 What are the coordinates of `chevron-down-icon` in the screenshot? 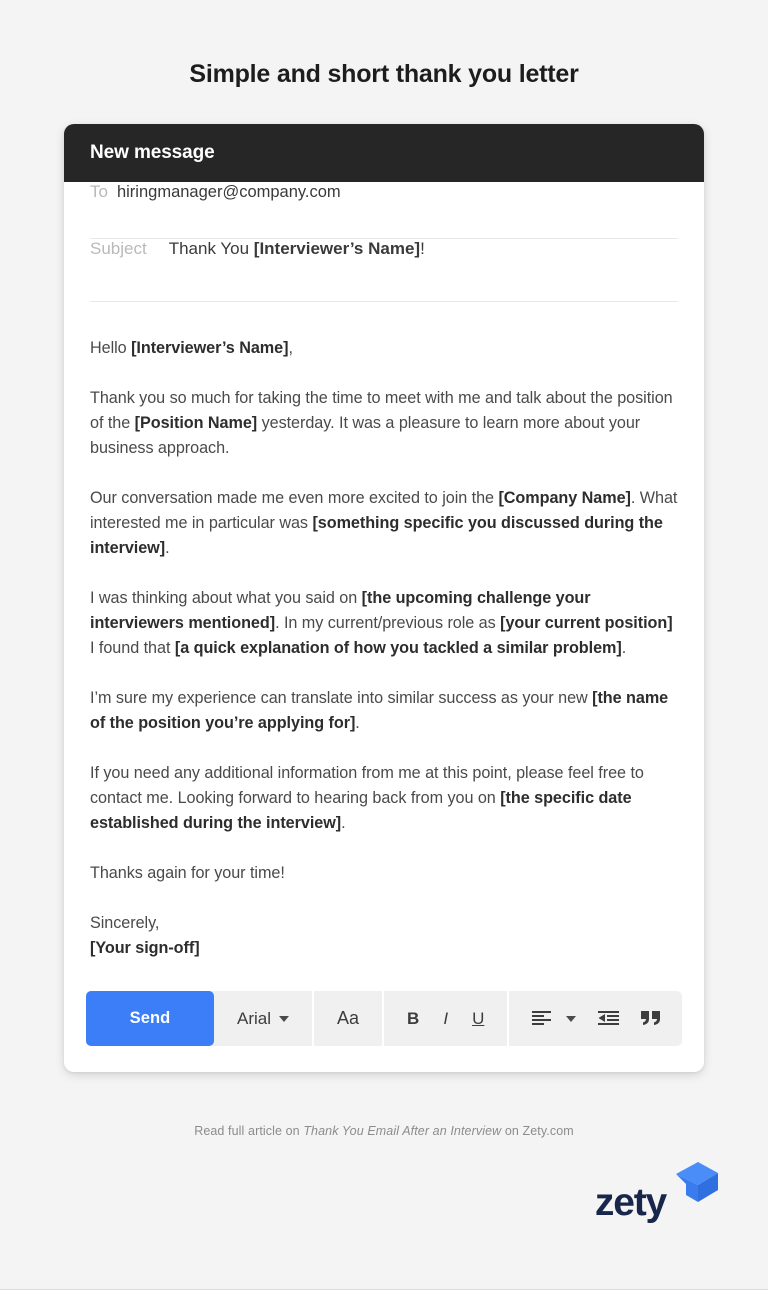 It's located at (284, 1018).